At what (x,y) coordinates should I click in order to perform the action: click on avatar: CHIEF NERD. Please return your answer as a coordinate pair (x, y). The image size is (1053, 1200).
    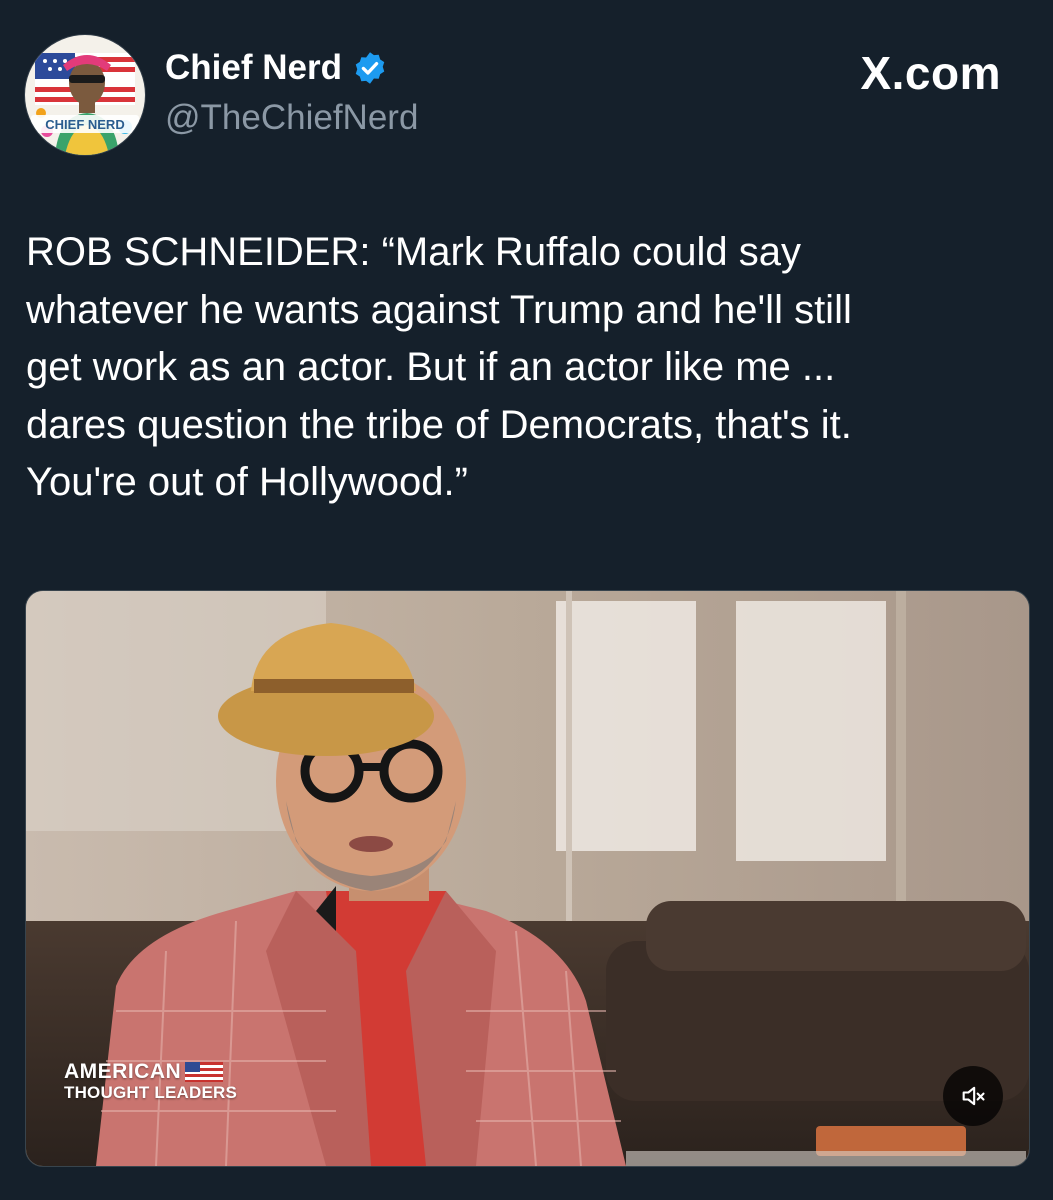
    Looking at the image, I should click on (85, 95).